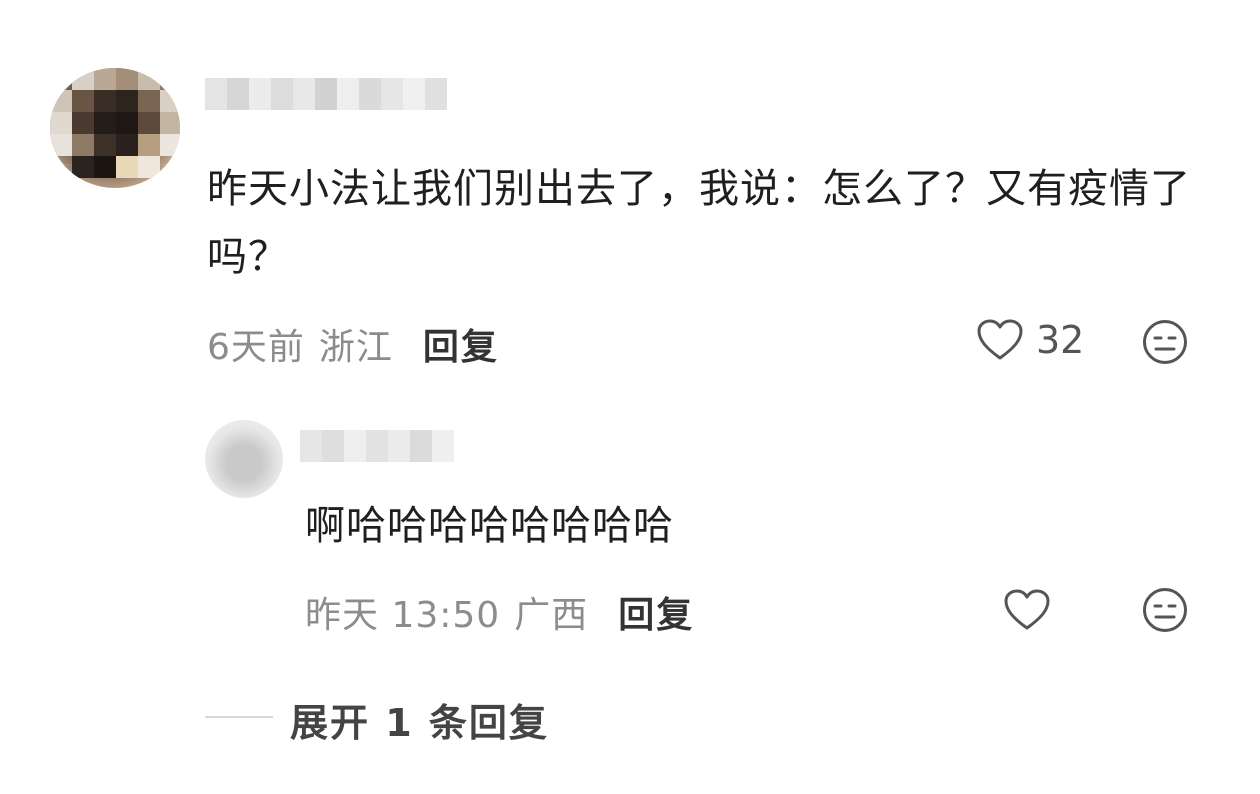 Image resolution: width=1260 pixels, height=794 pixels. Describe the element at coordinates (1060, 340) in the screenshot. I see `like-count: 32` at that location.